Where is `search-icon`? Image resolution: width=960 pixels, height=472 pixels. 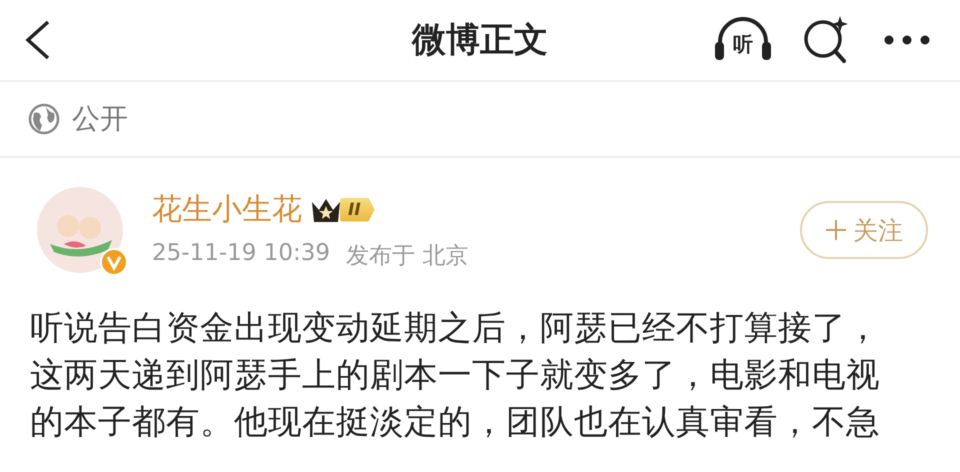
search-icon is located at coordinates (826, 40).